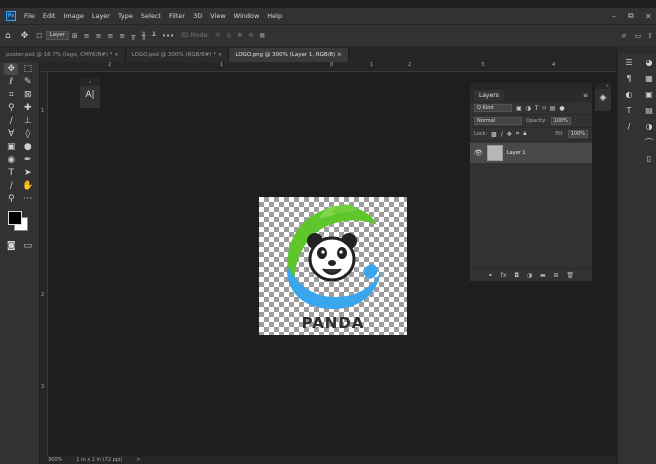 This screenshot has height=464, width=656. What do you see at coordinates (111, 36) in the screenshot?
I see `align-right-icon: ≡` at bounding box center [111, 36].